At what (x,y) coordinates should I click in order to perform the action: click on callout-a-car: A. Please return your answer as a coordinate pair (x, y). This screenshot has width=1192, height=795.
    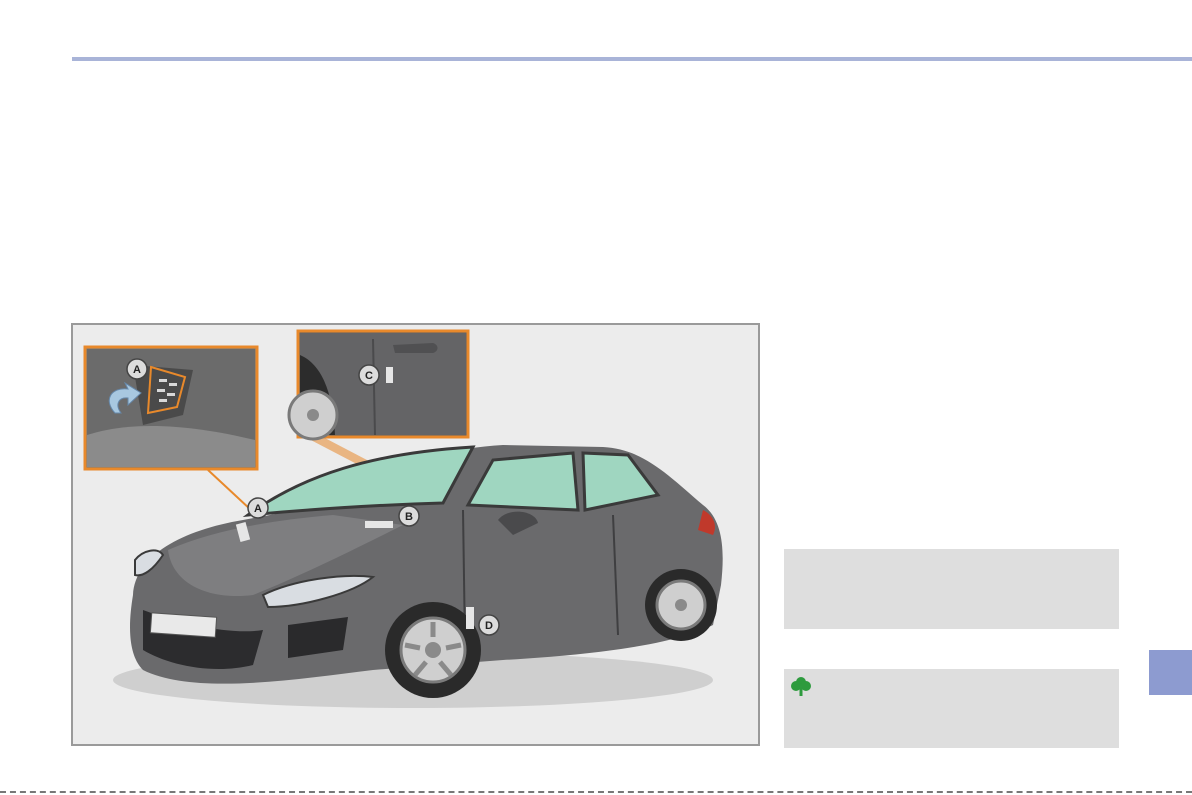
    Looking at the image, I should click on (258, 508).